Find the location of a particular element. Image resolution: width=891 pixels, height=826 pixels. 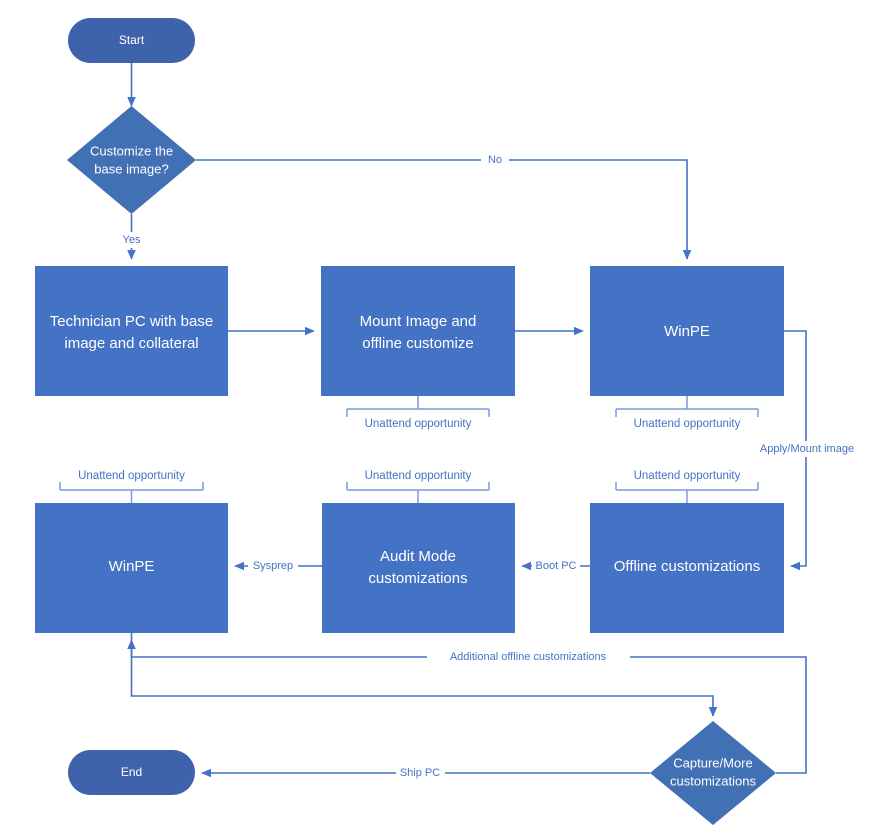

edge-label-sysprep: Sysprep is located at coordinates (273, 566).